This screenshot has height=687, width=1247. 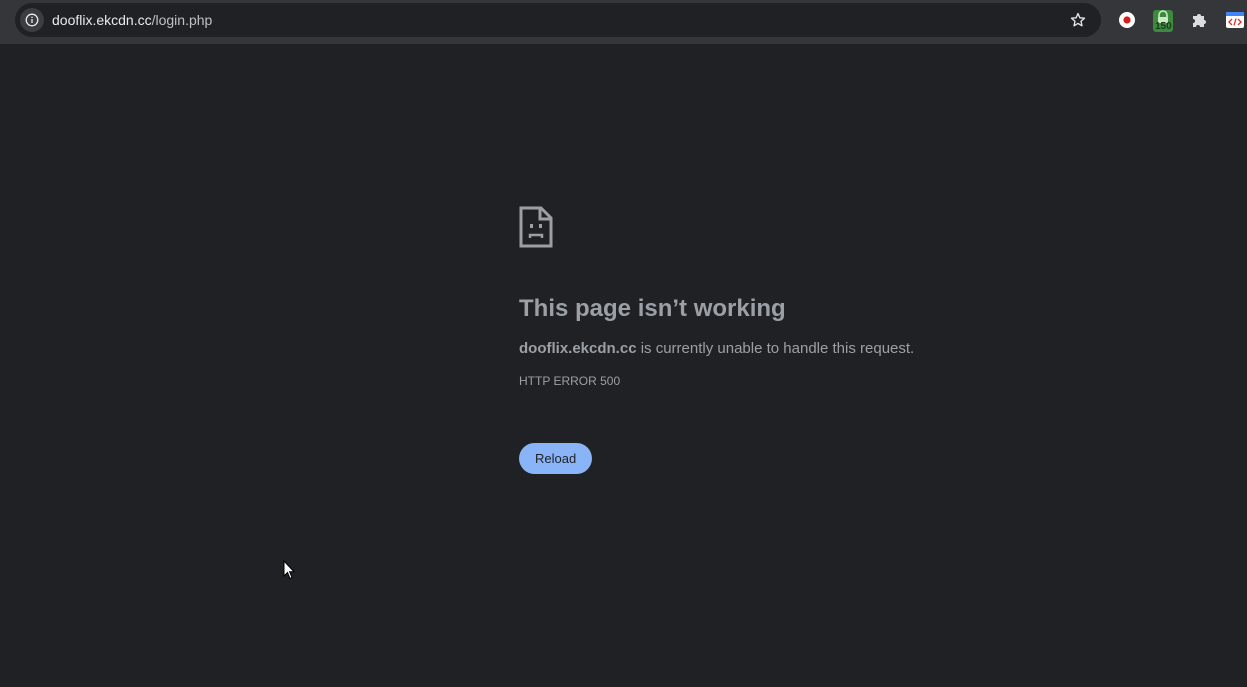 What do you see at coordinates (1078, 20) in the screenshot?
I see `star-icon` at bounding box center [1078, 20].